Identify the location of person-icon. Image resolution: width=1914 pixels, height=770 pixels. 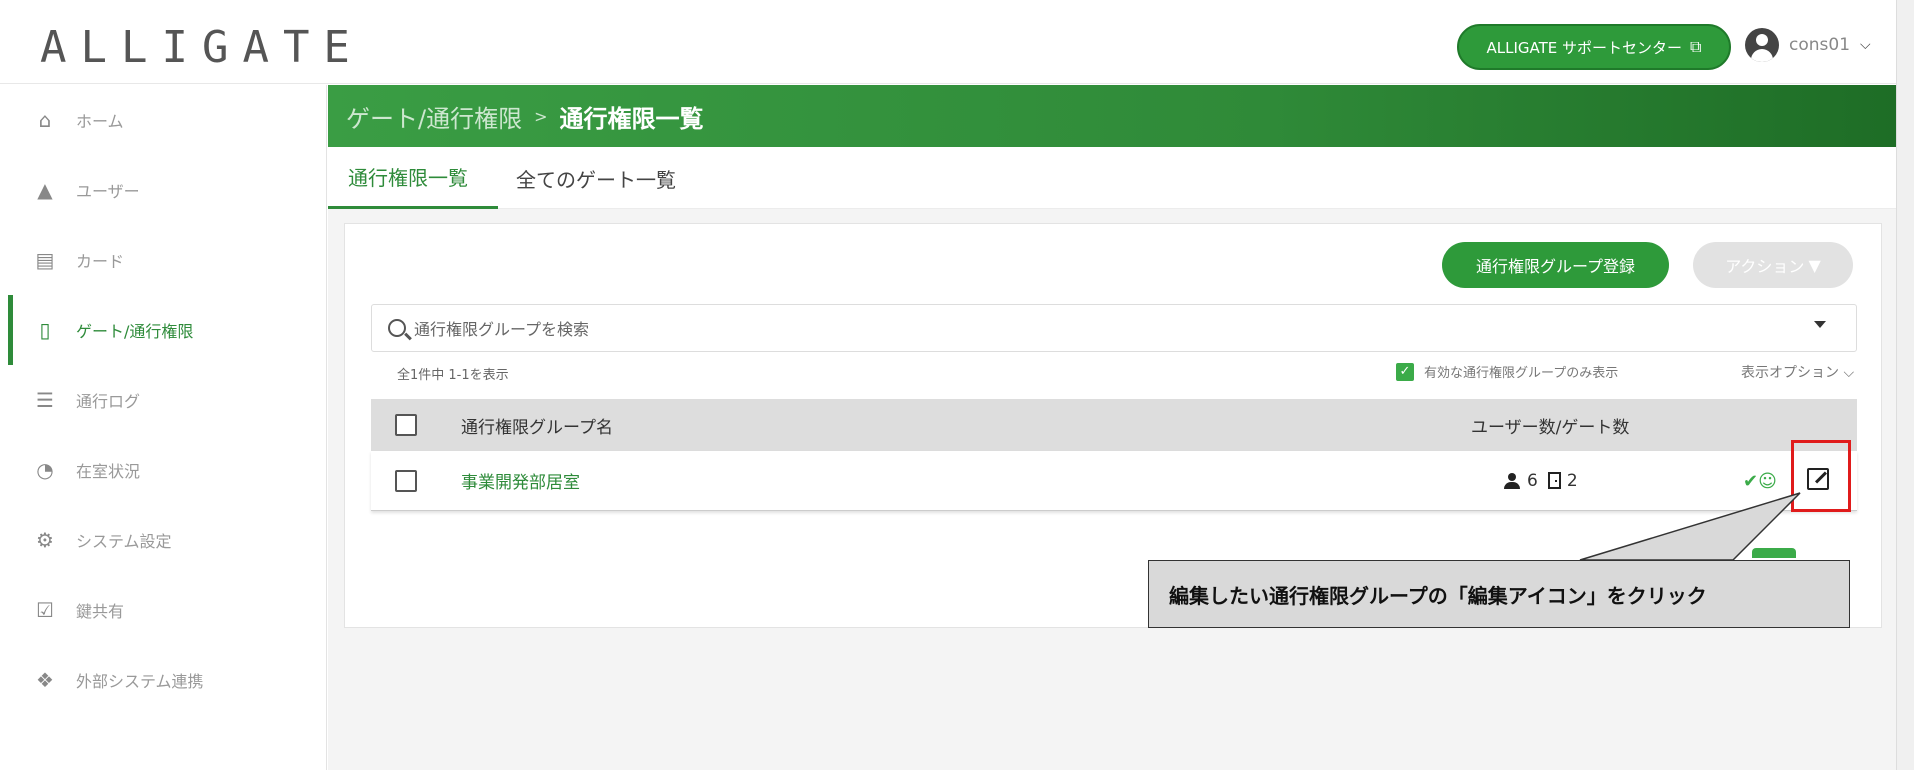
(1512, 480).